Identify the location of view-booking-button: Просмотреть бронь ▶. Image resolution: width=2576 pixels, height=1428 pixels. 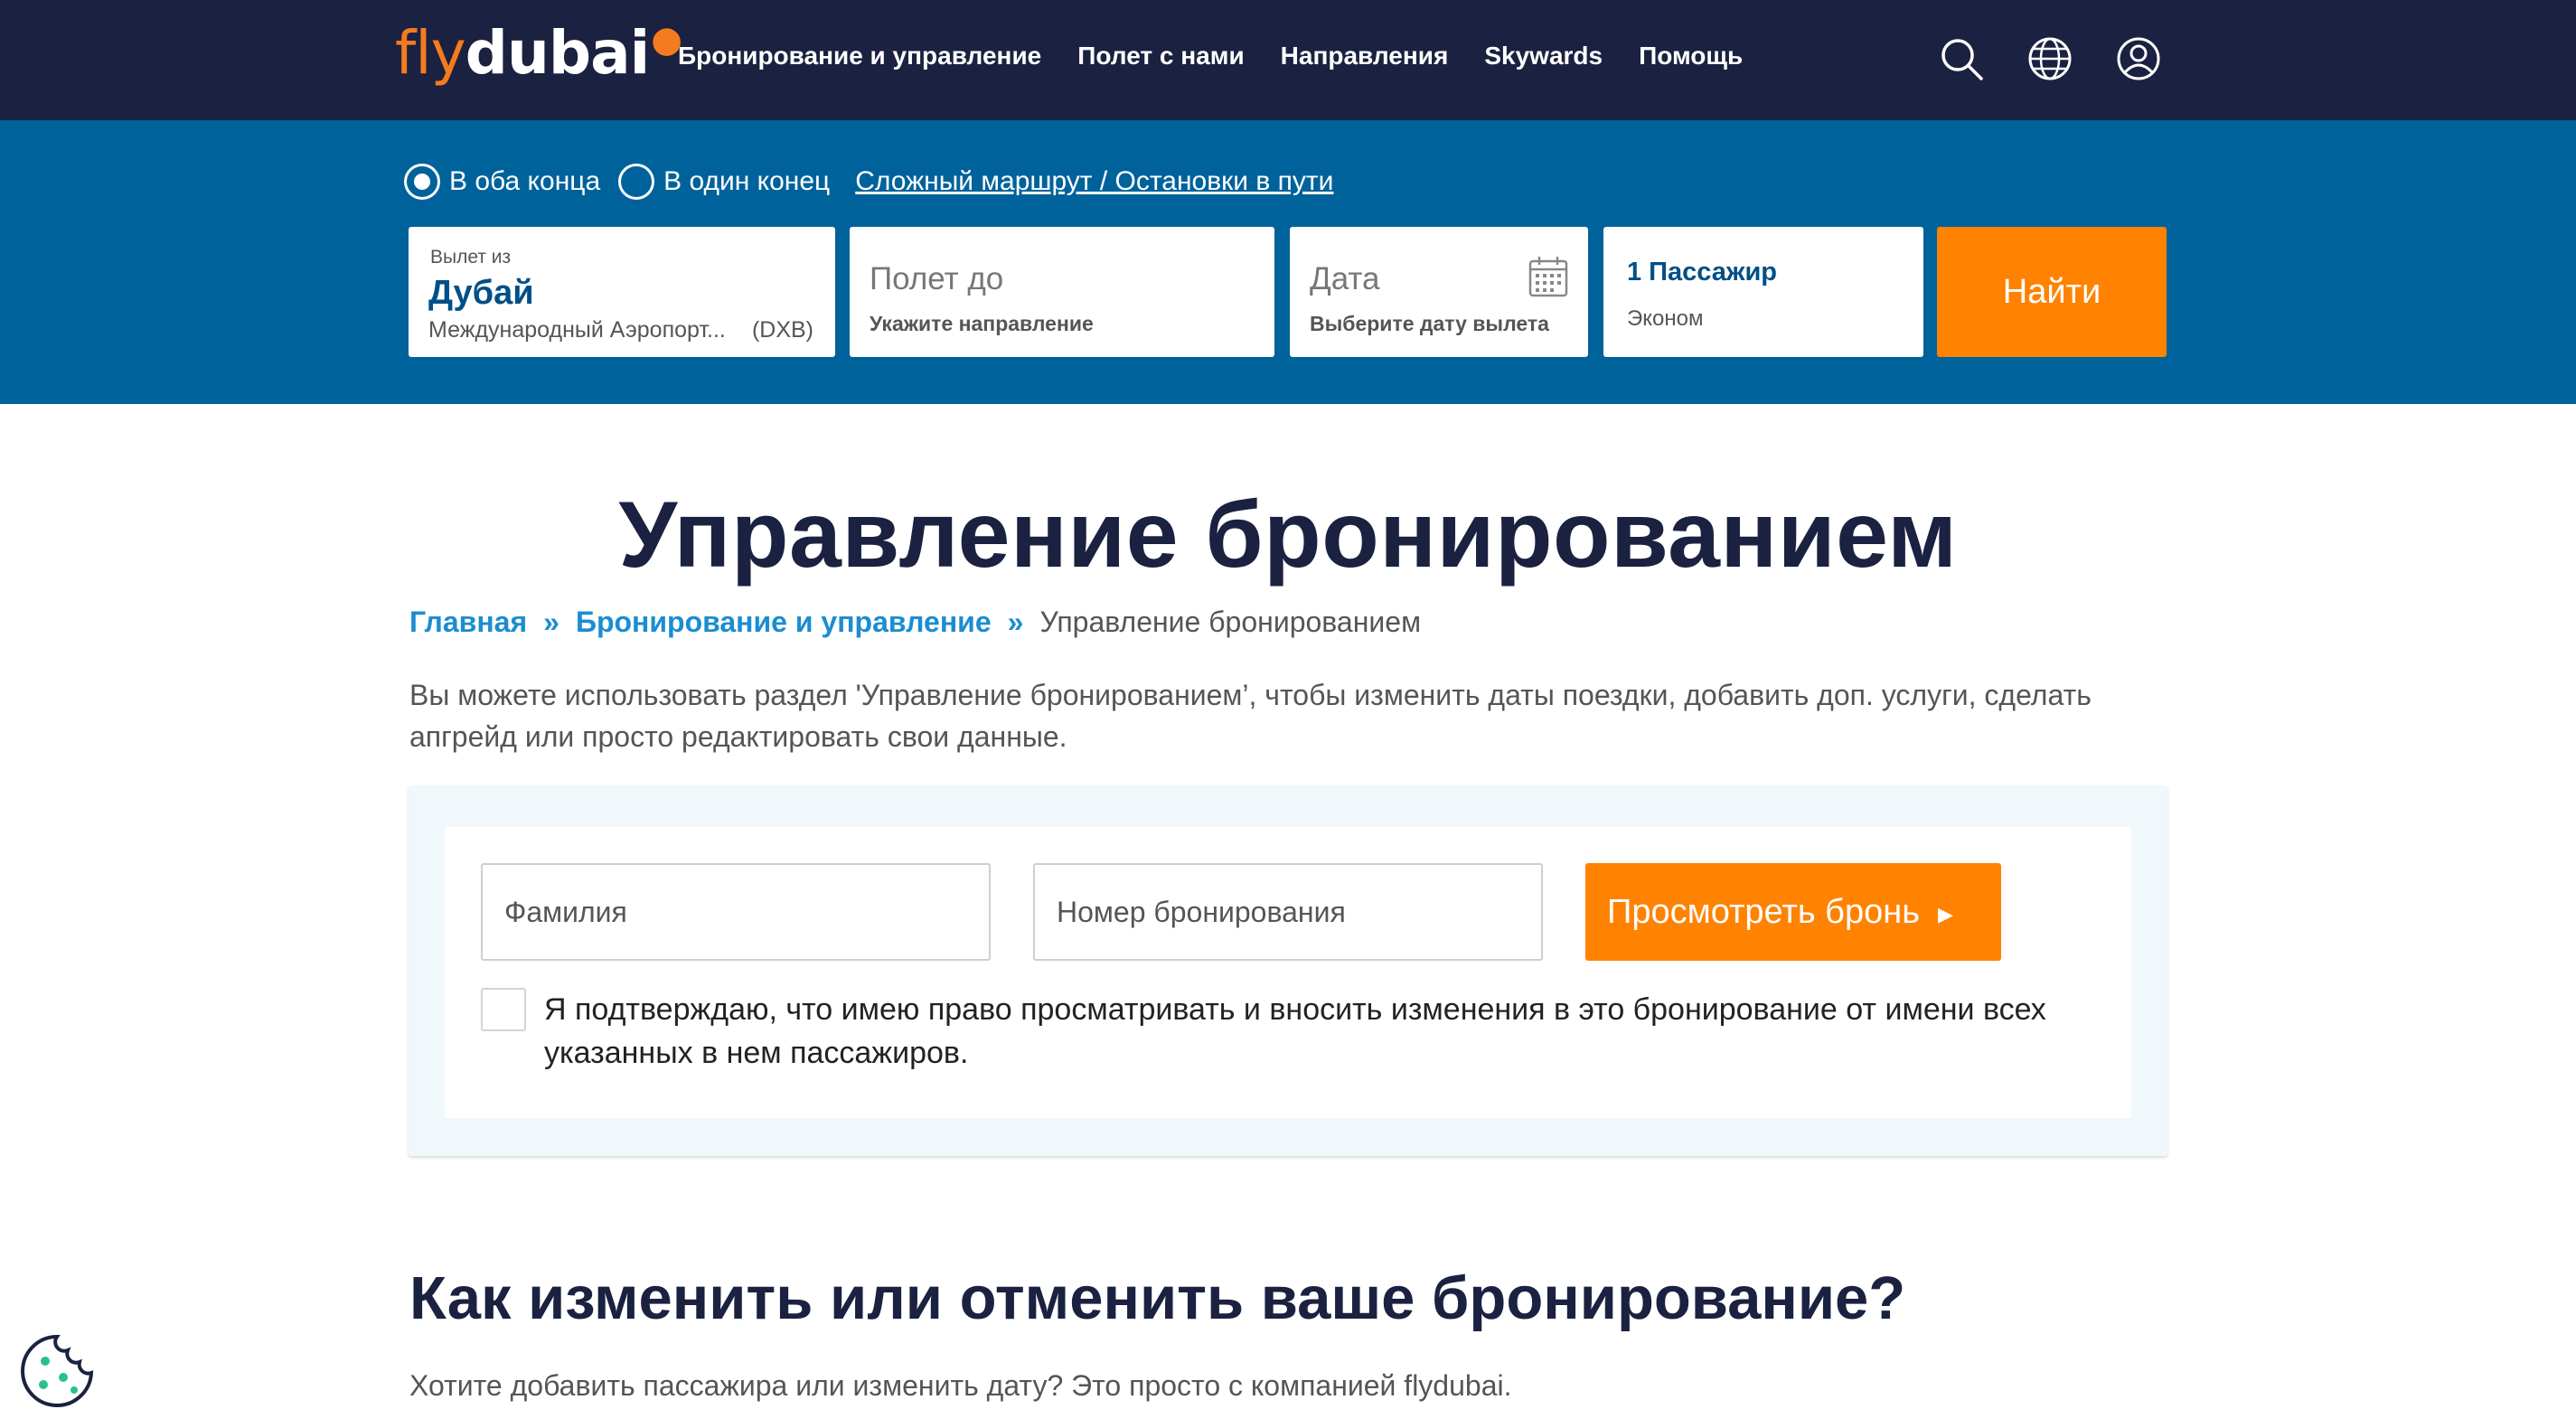
(1793, 912).